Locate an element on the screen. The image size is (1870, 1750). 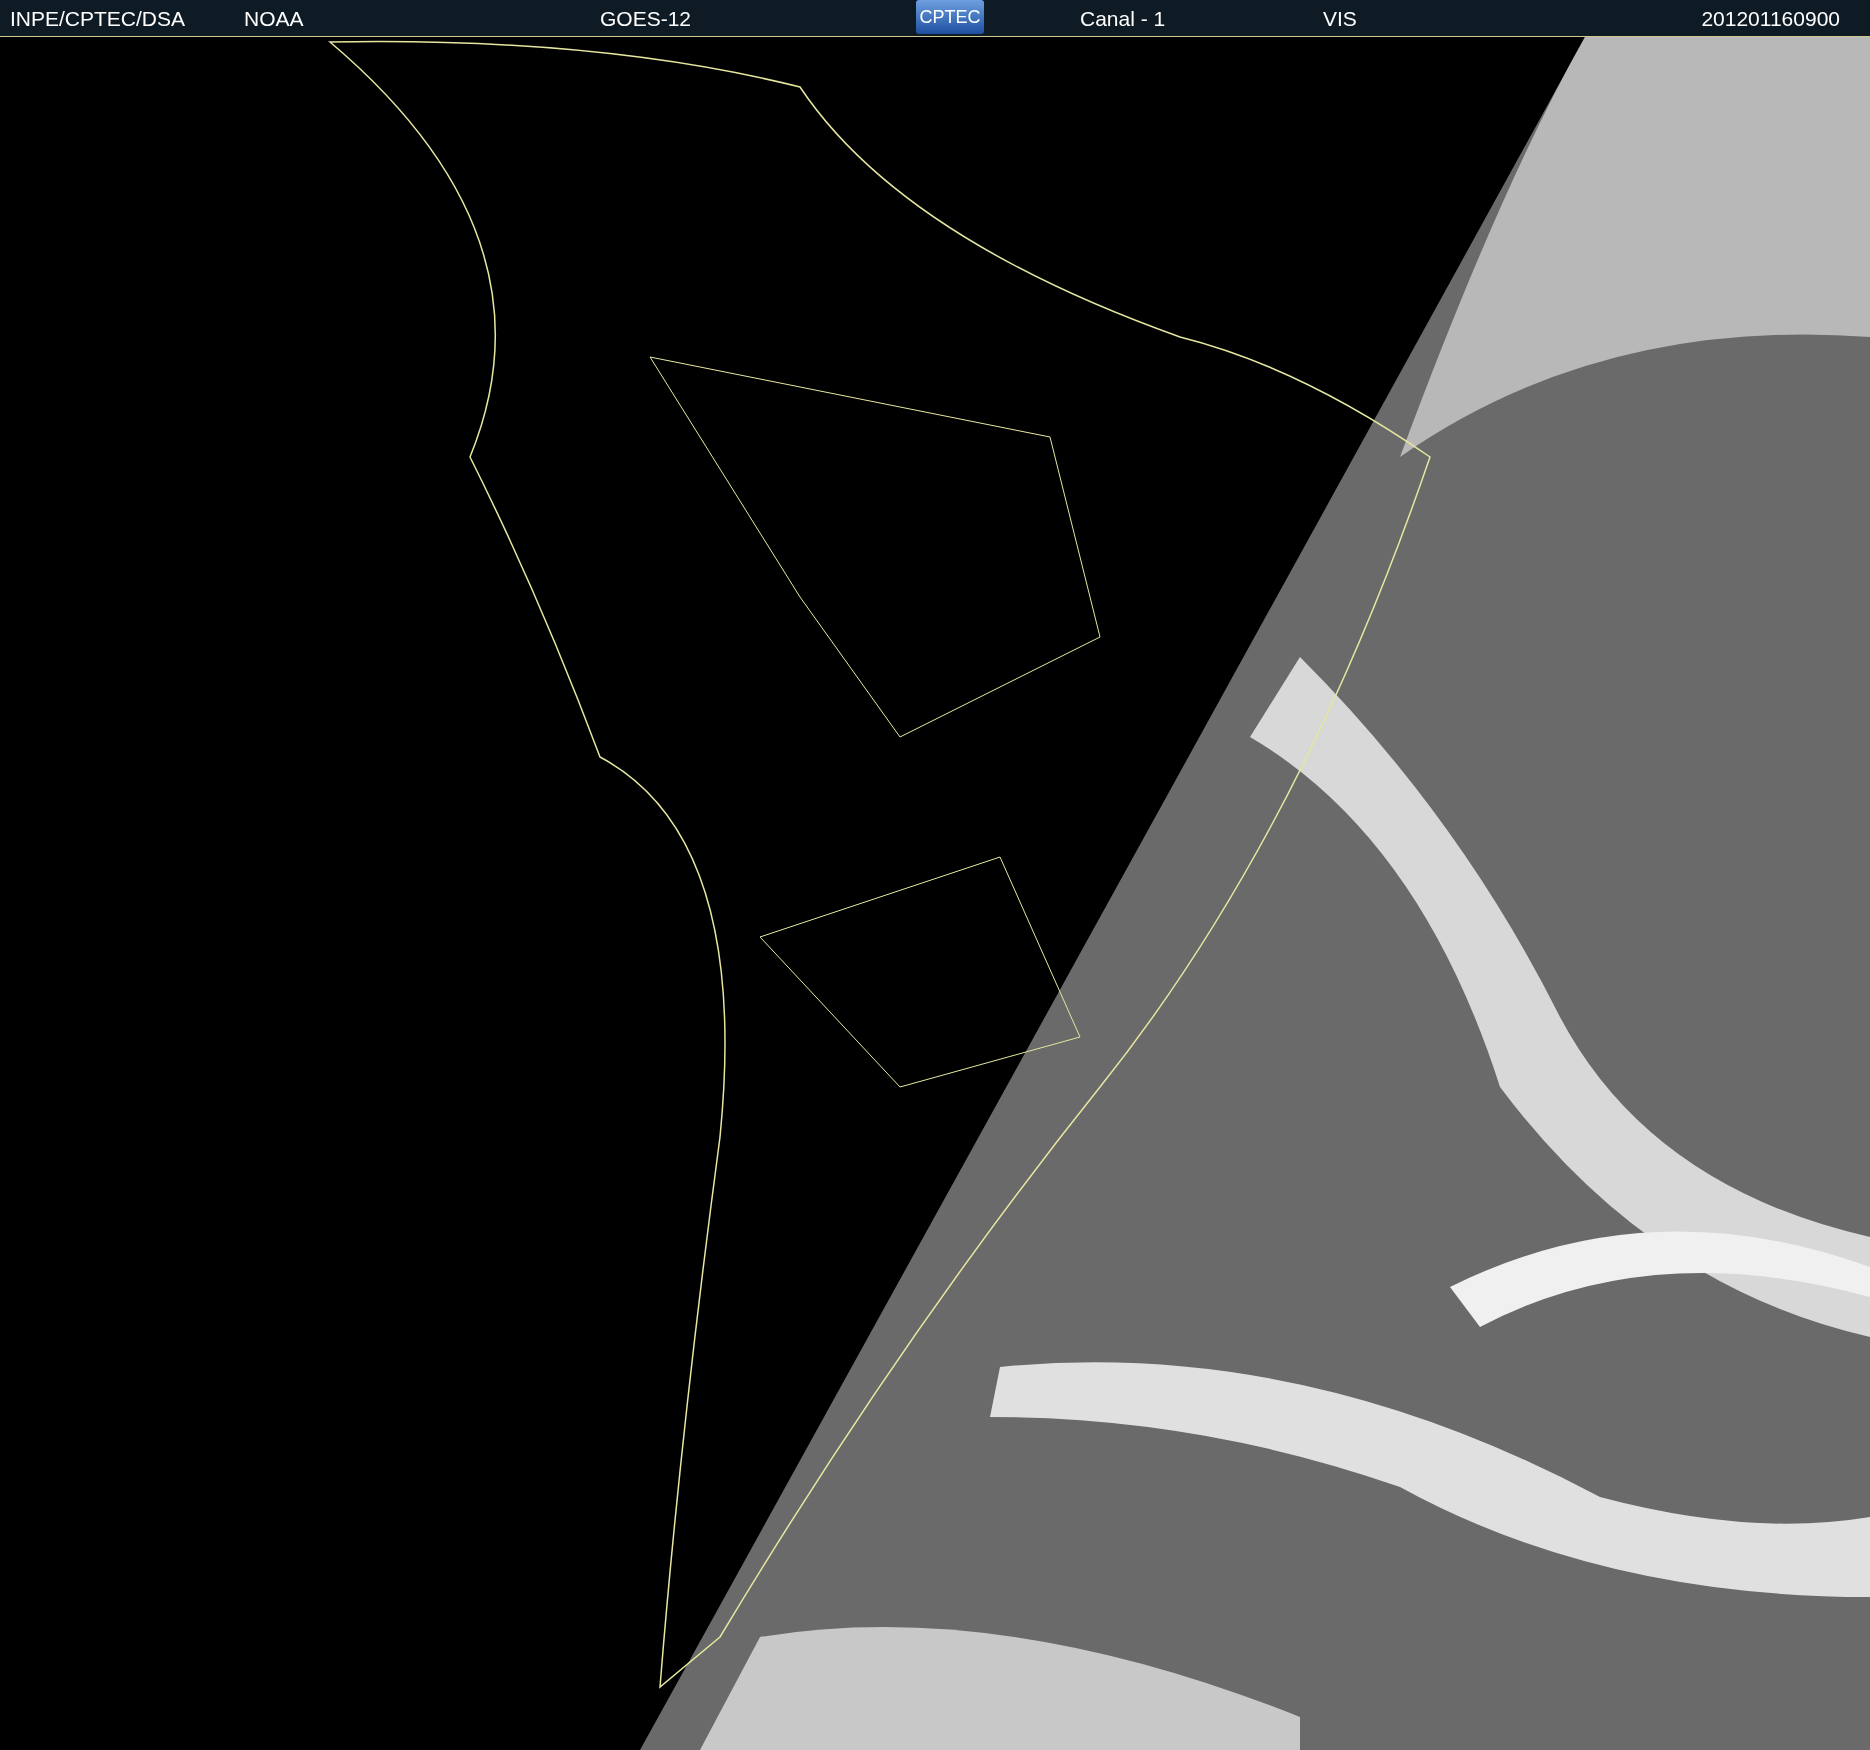
band-label: VIS is located at coordinates (1340, 19).